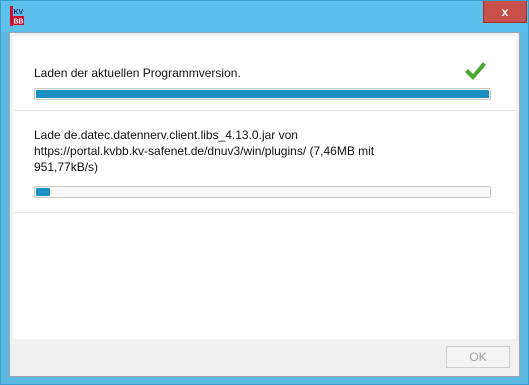 The image size is (529, 385). I want to click on close-button: x, so click(505, 12).